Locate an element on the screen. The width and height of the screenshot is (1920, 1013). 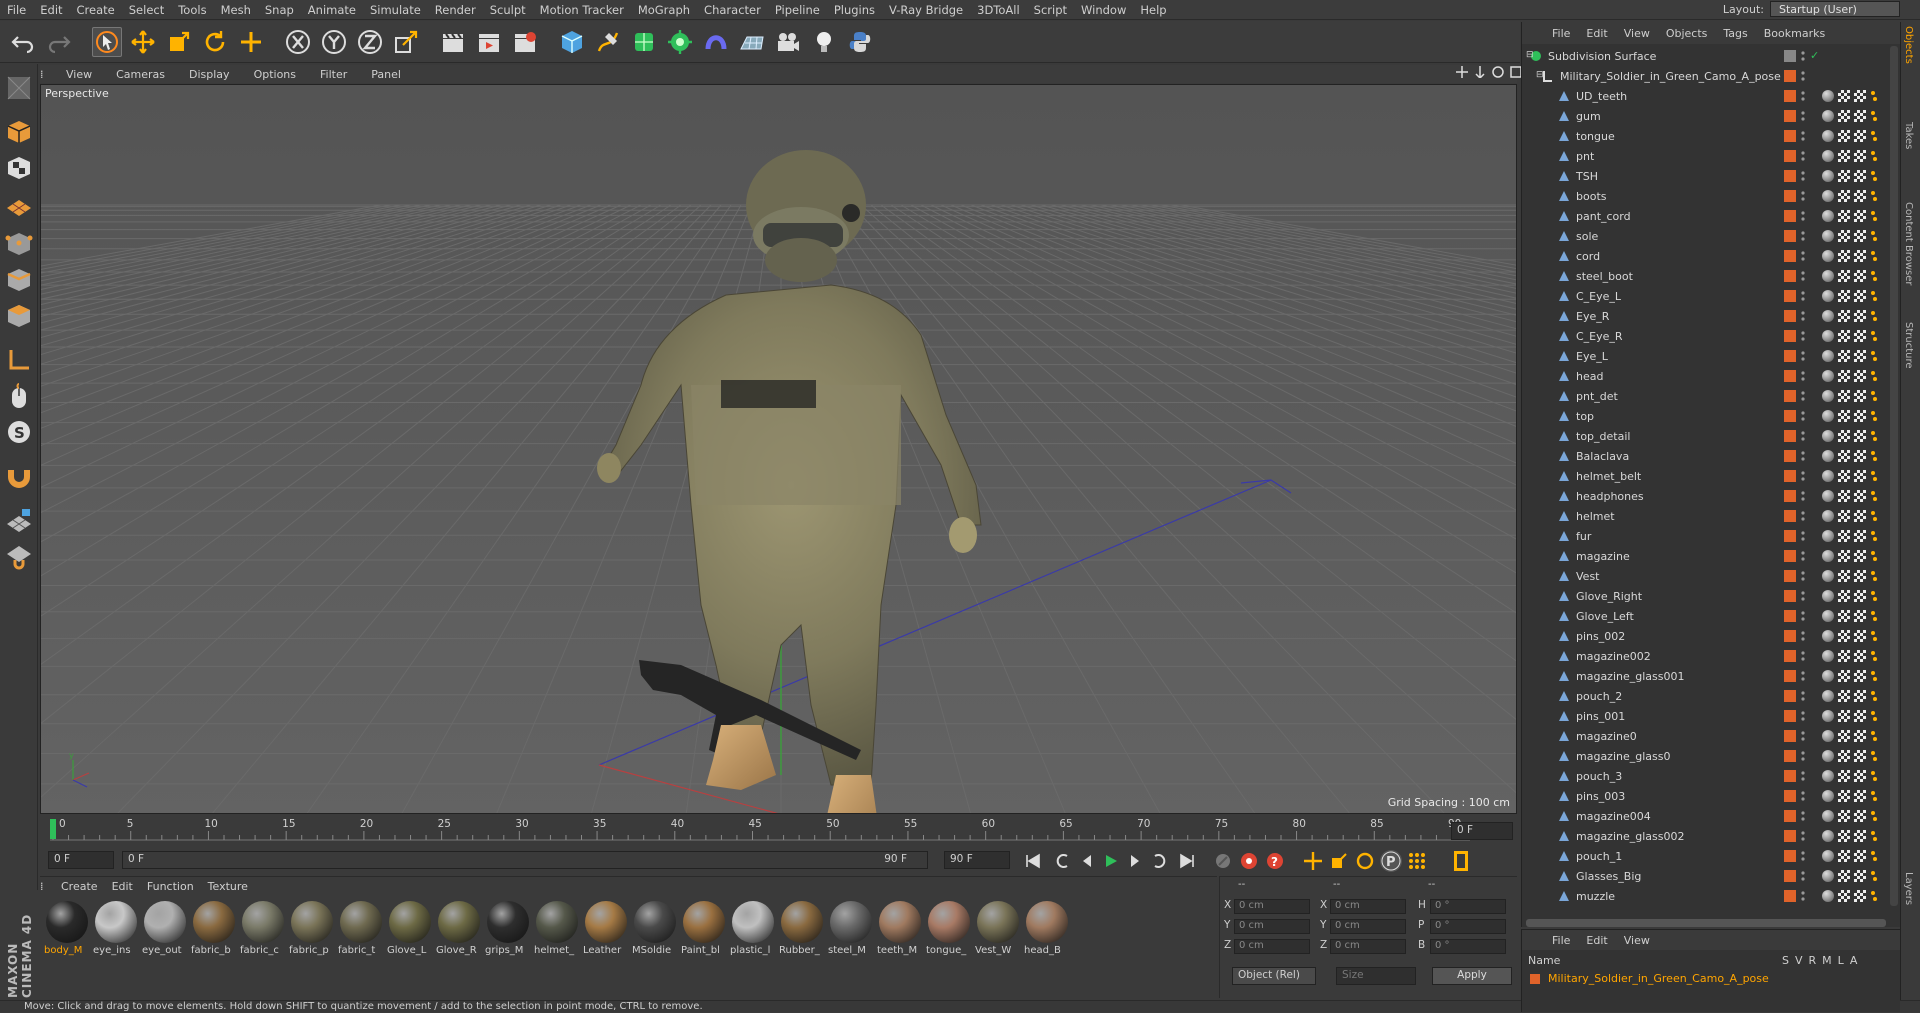
motion-path-button is located at coordinates (1223, 861).